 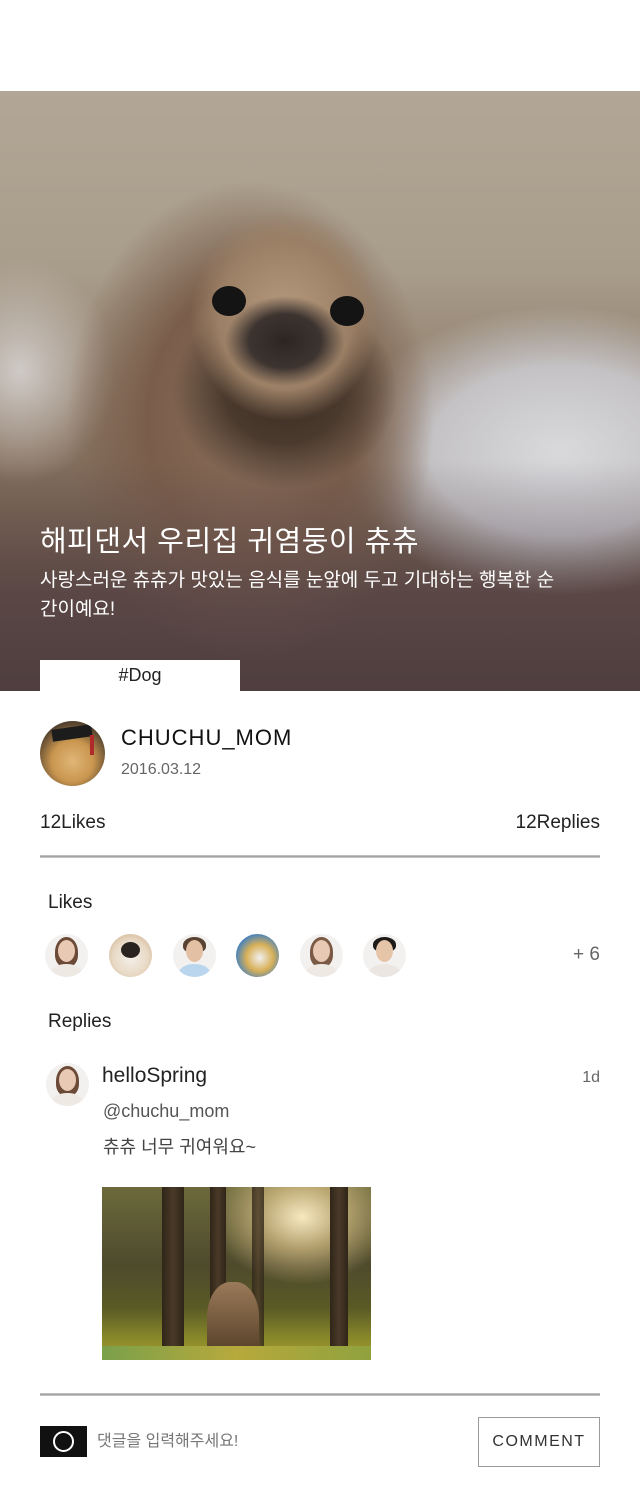 I want to click on graduation-cap-icon, so click(x=72, y=733).